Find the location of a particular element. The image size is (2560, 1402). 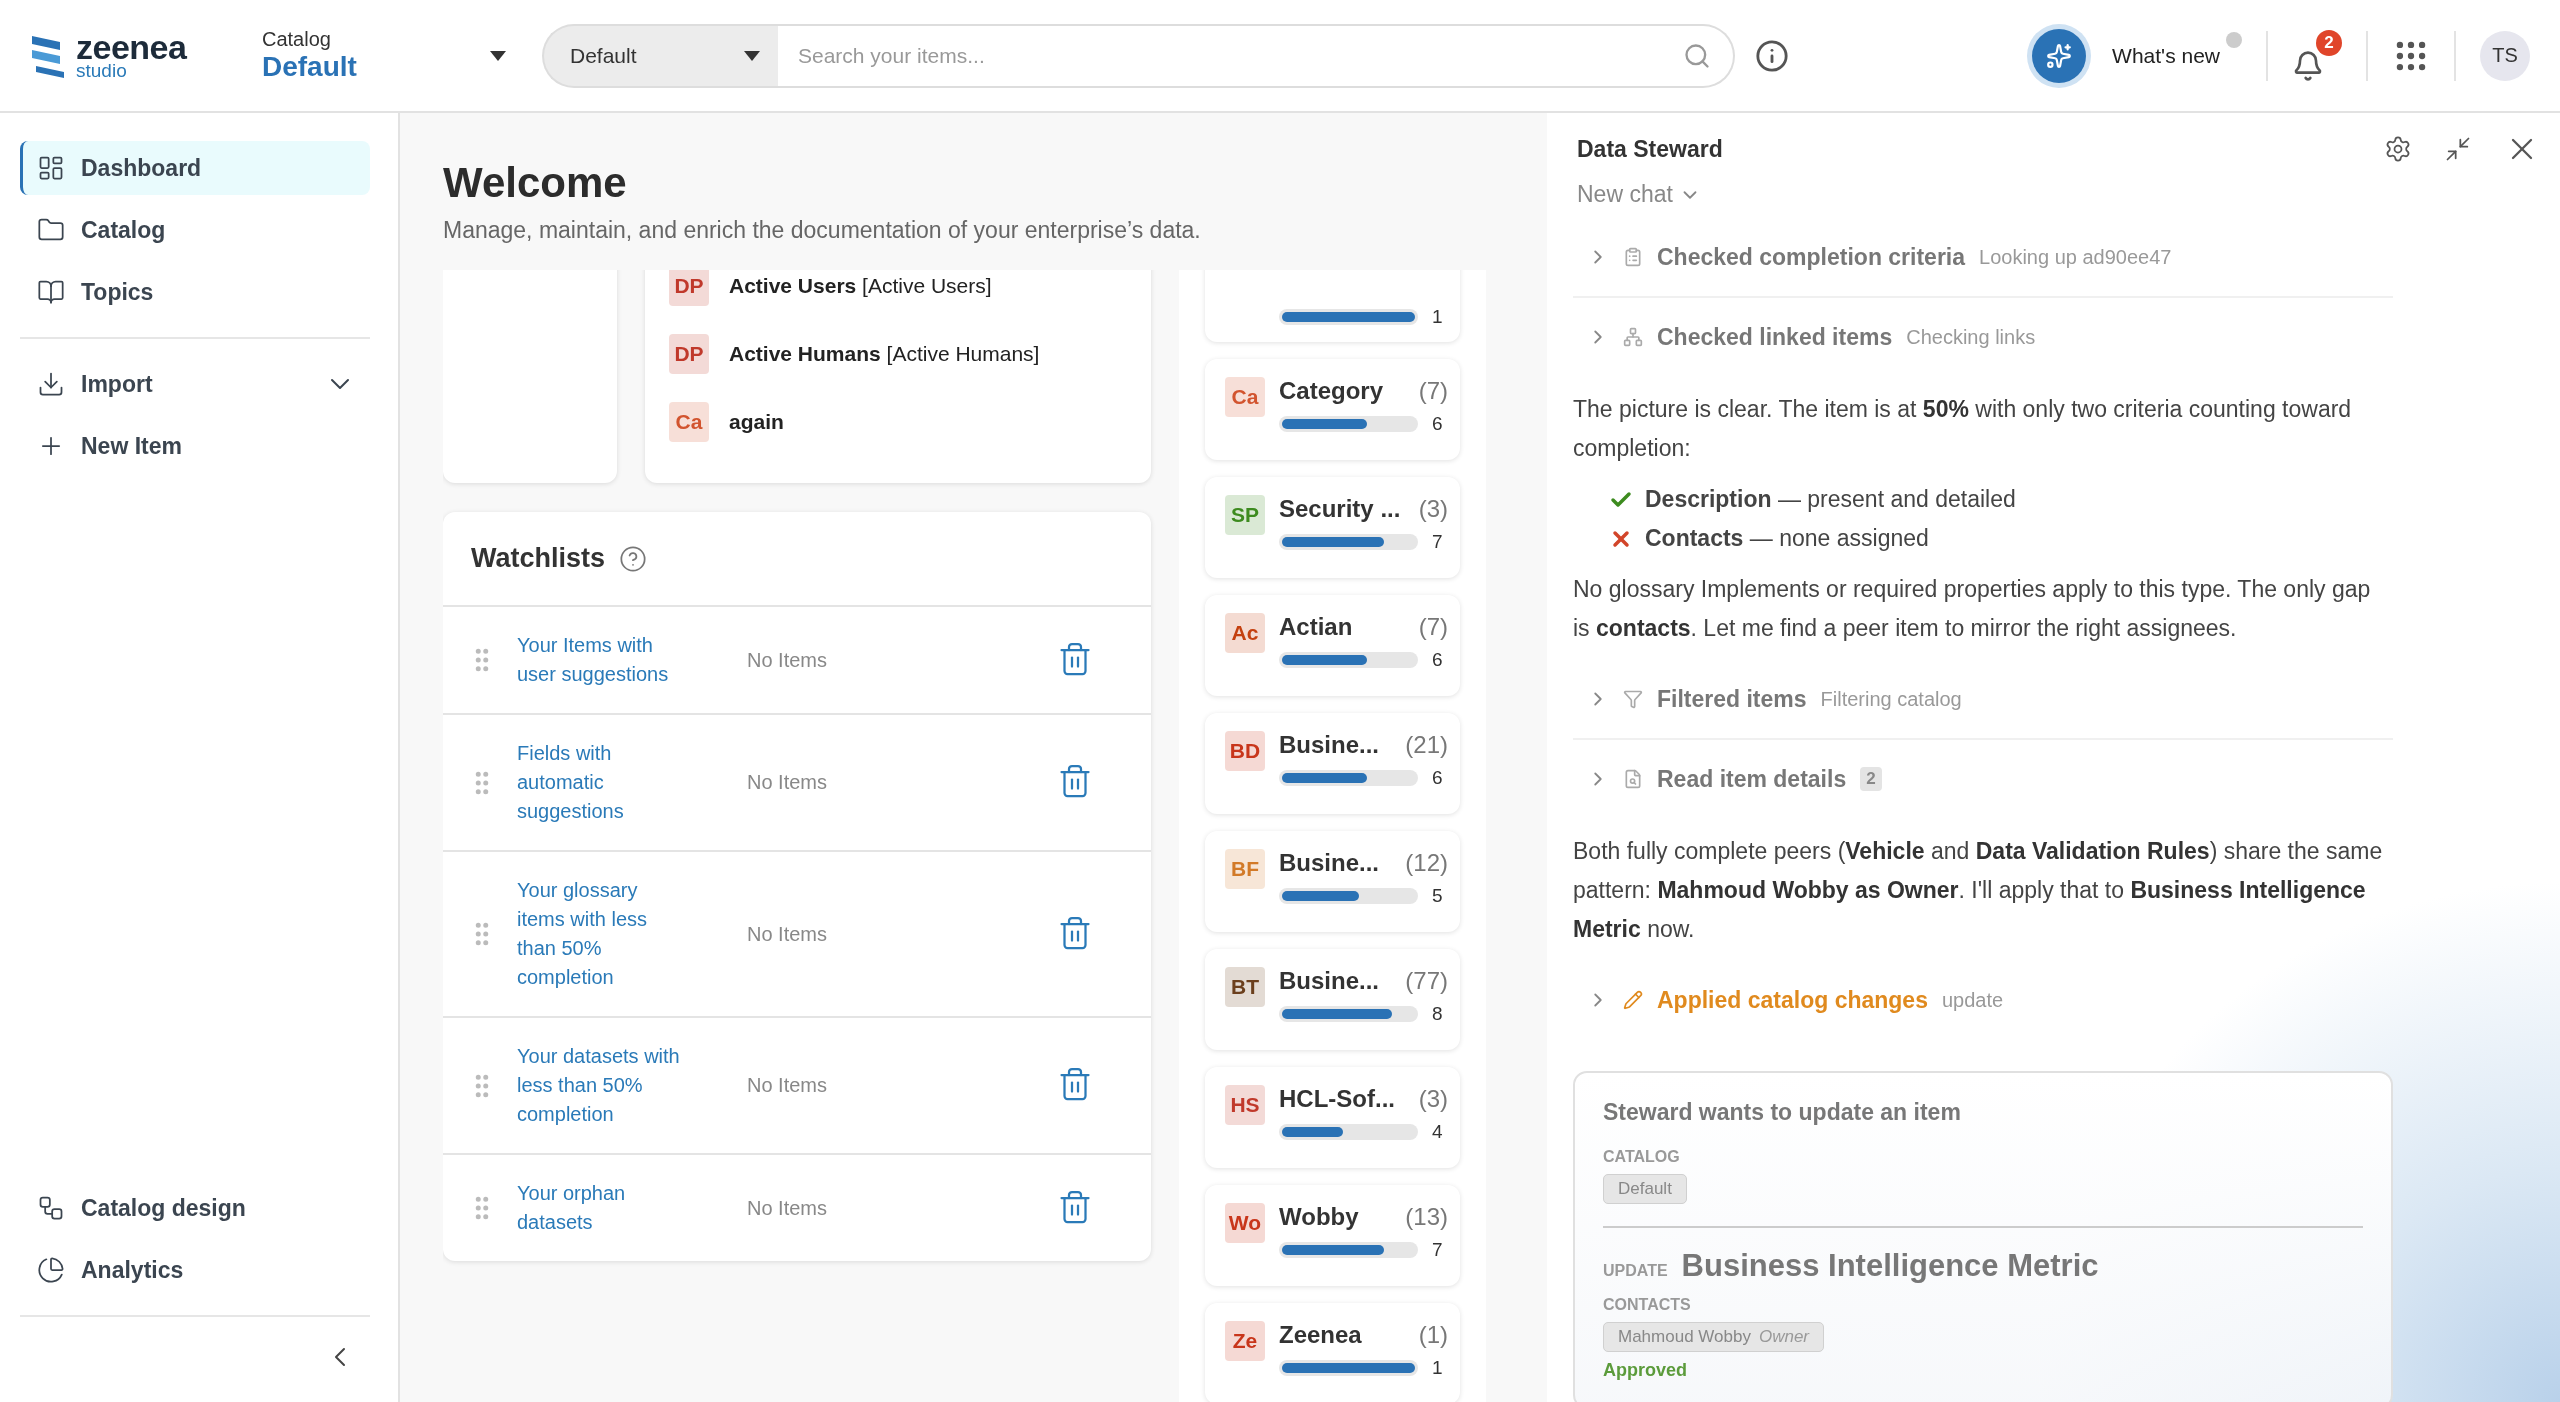

type-count: (77) is located at coordinates (1426, 981).